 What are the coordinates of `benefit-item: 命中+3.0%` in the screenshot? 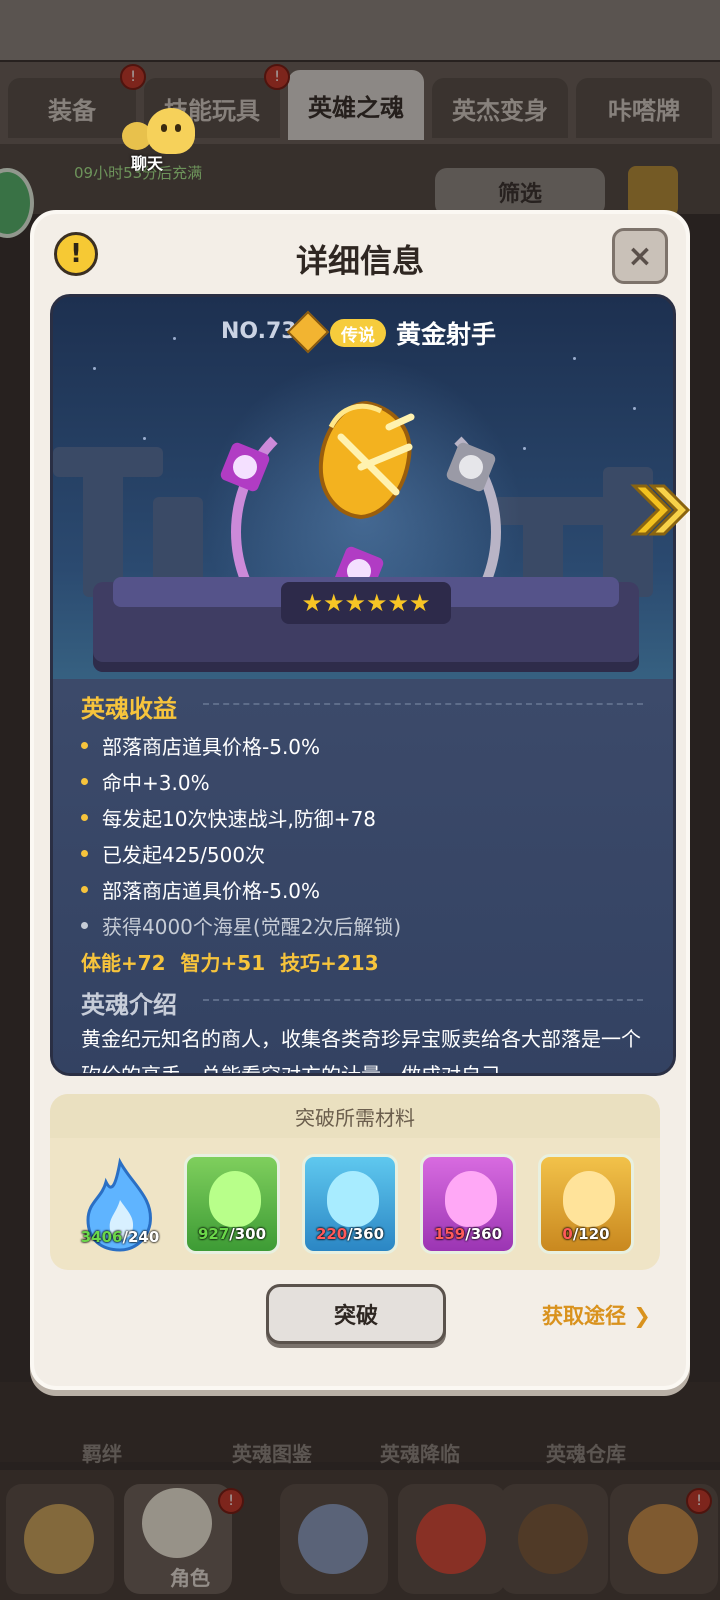 It's located at (145, 781).